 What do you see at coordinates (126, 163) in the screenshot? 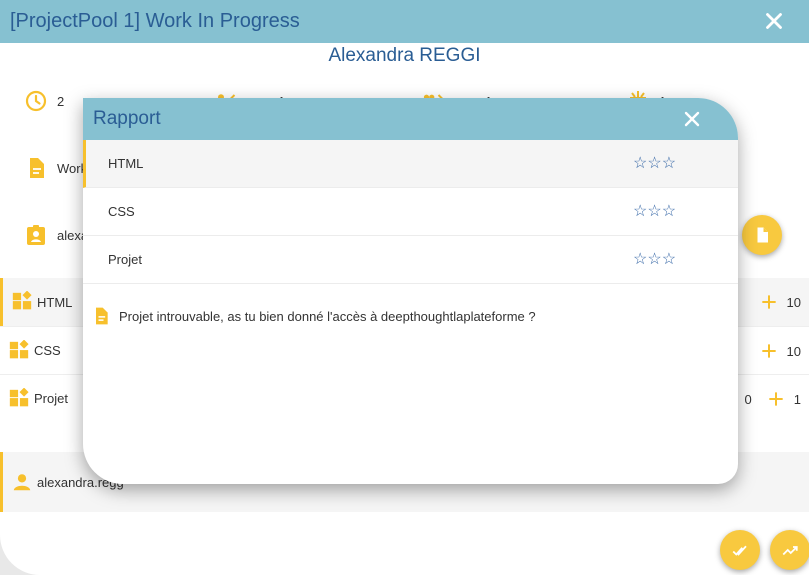
I see `skill-name: HTML` at bounding box center [126, 163].